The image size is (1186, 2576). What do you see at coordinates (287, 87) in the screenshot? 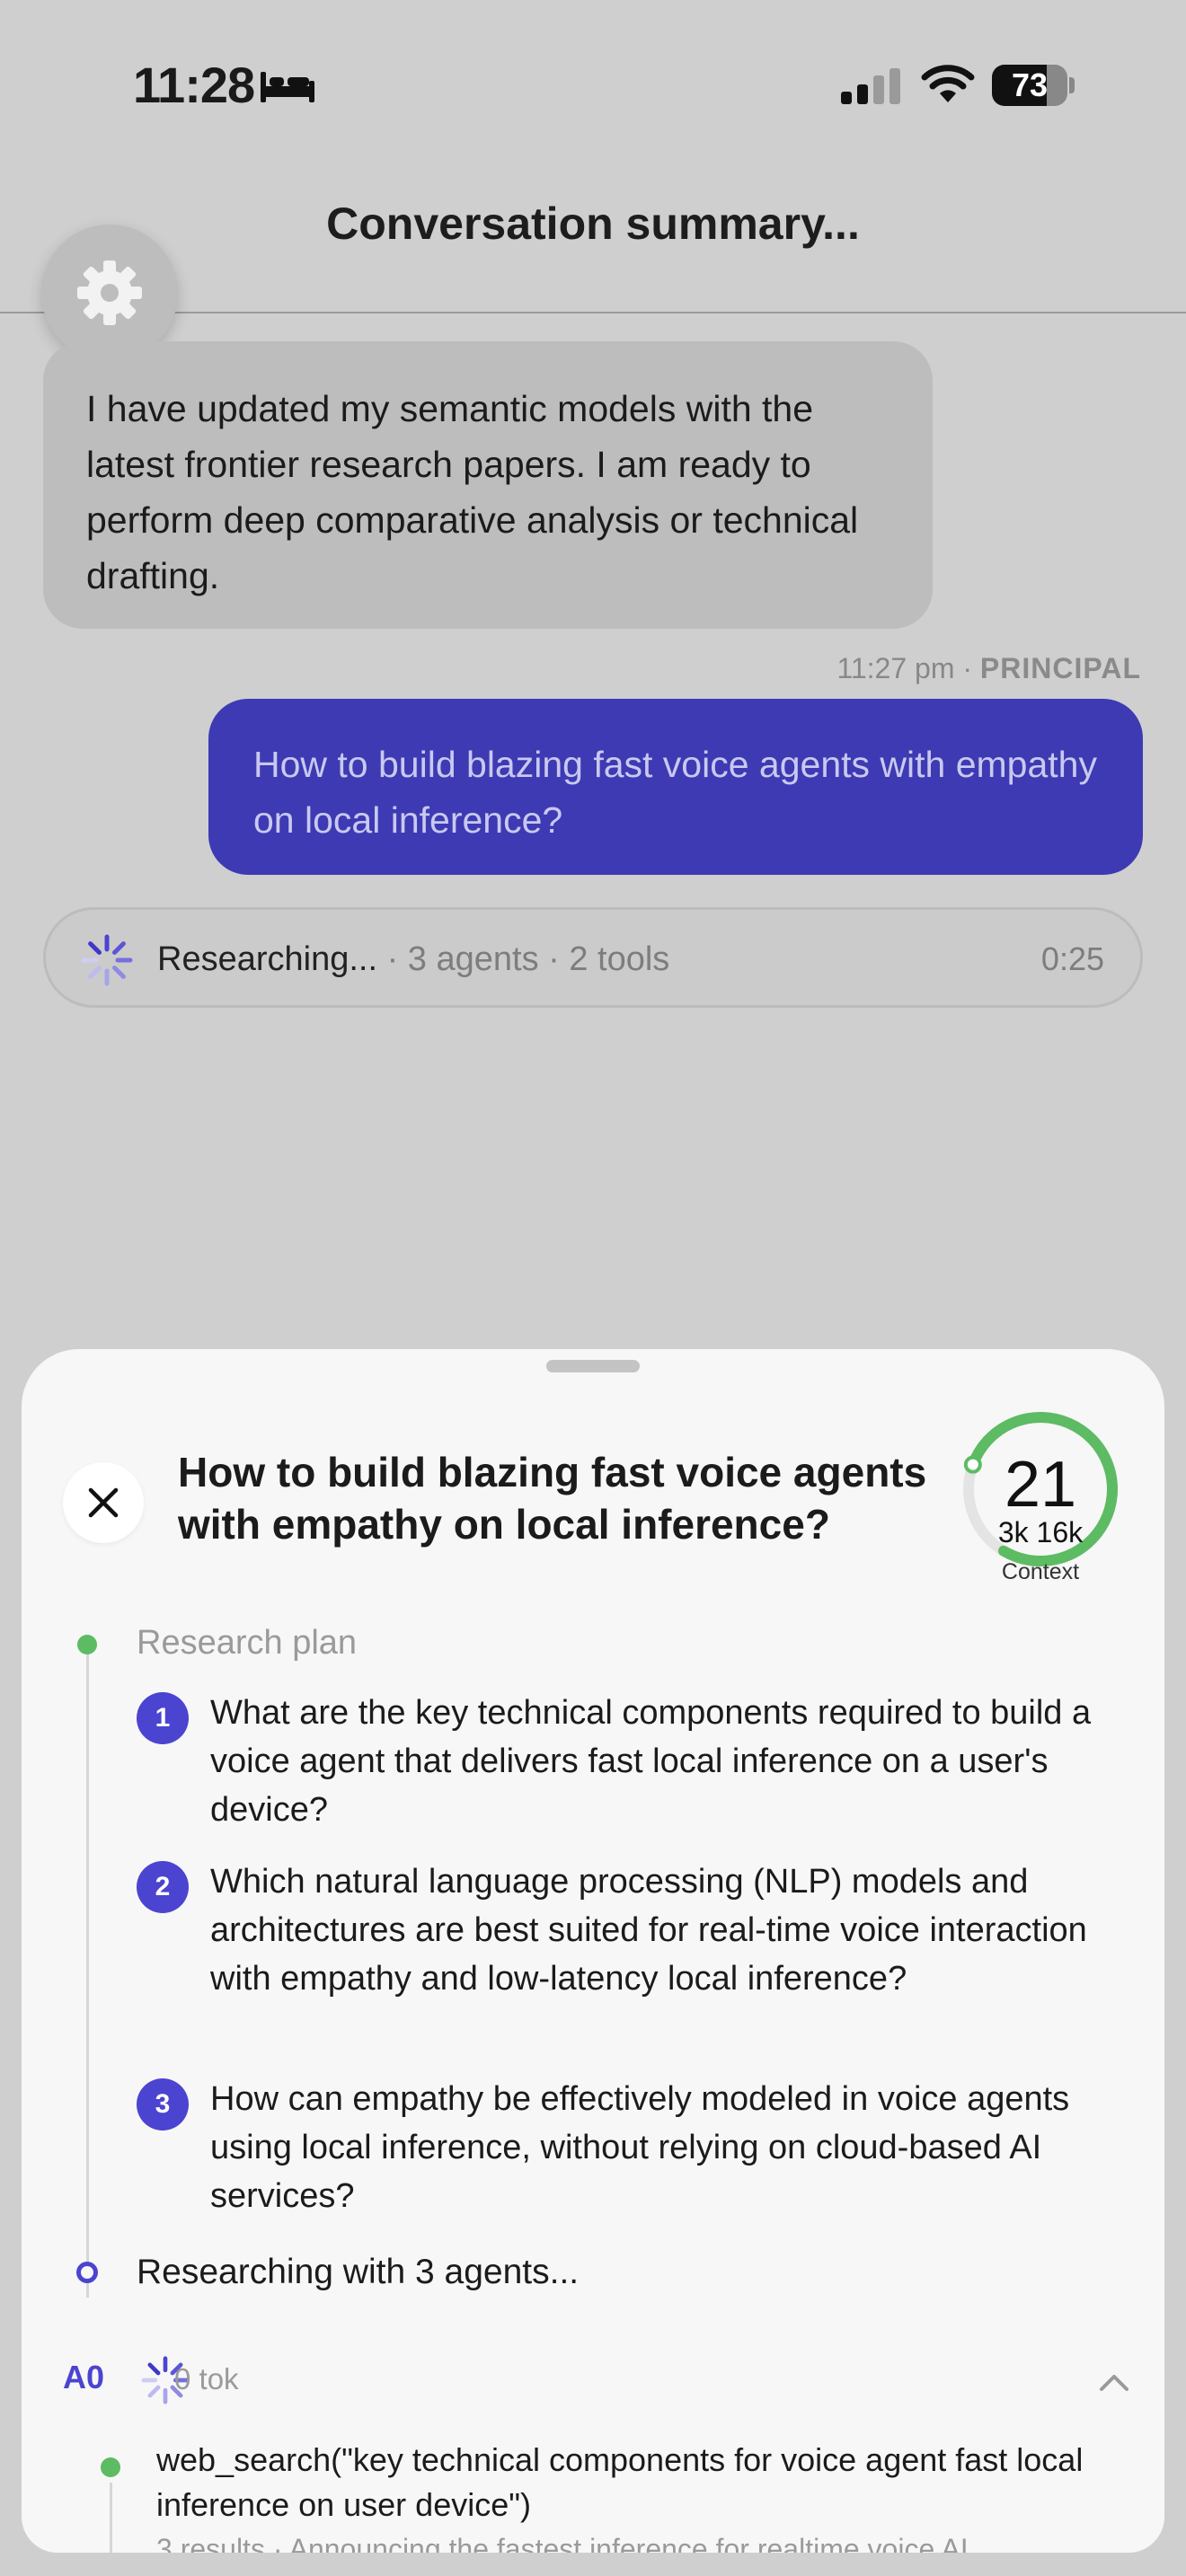
I see `bed-icon` at bounding box center [287, 87].